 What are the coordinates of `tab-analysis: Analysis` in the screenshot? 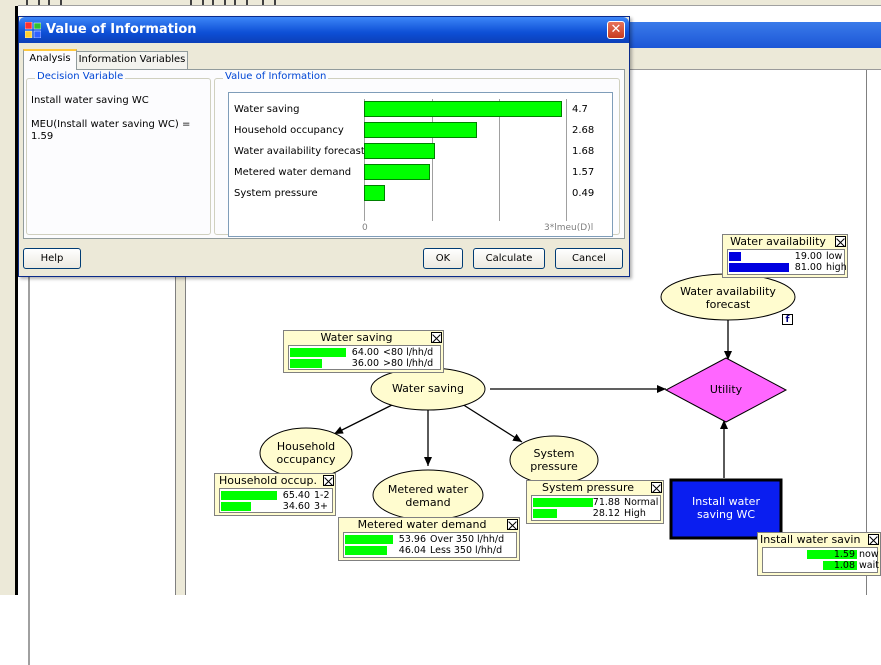 It's located at (50, 59).